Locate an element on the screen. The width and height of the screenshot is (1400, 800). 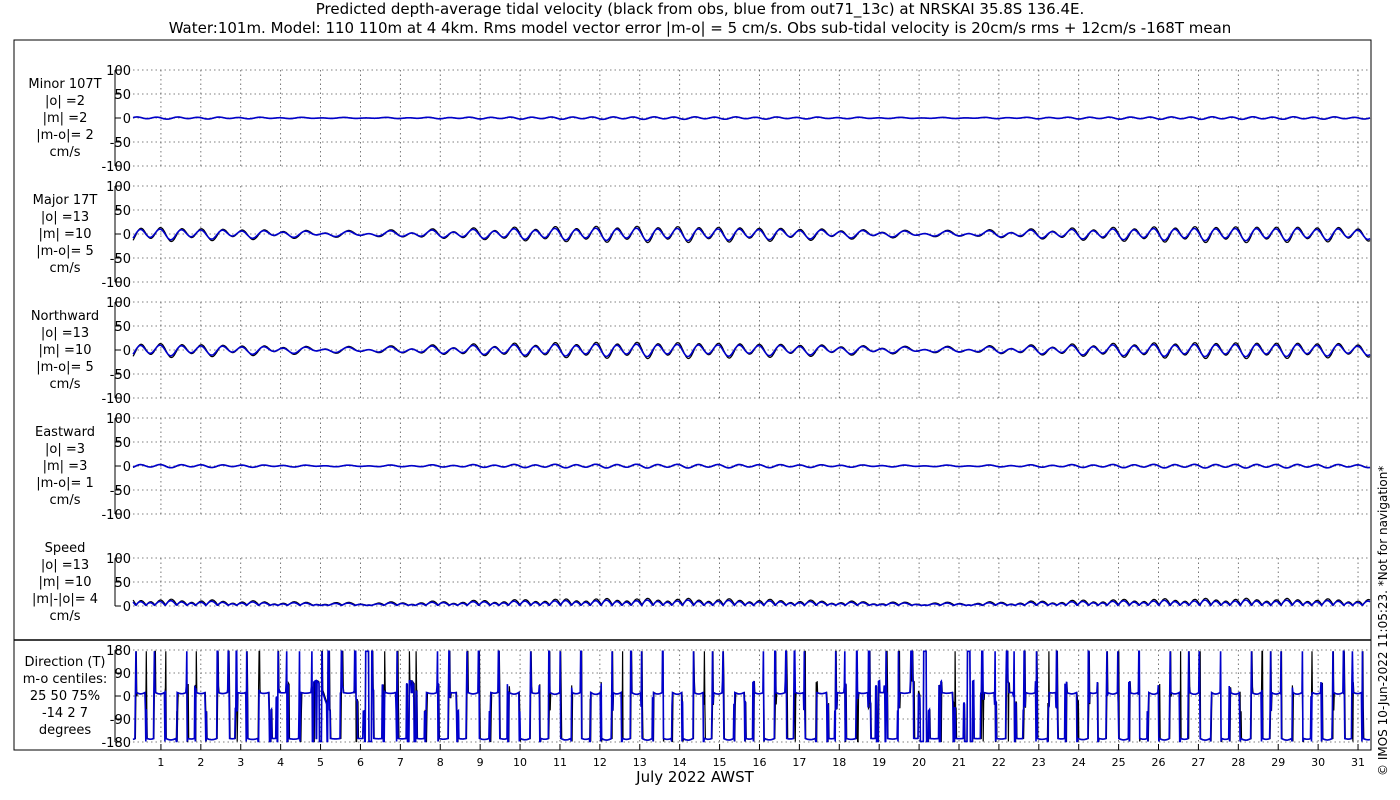
x-tick-label: 30 is located at coordinates (1318, 762).